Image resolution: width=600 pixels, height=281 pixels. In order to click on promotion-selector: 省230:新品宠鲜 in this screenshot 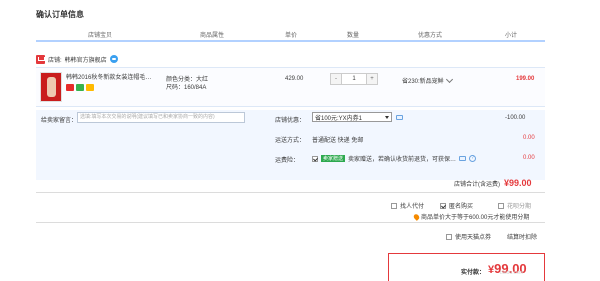, I will do `click(427, 80)`.